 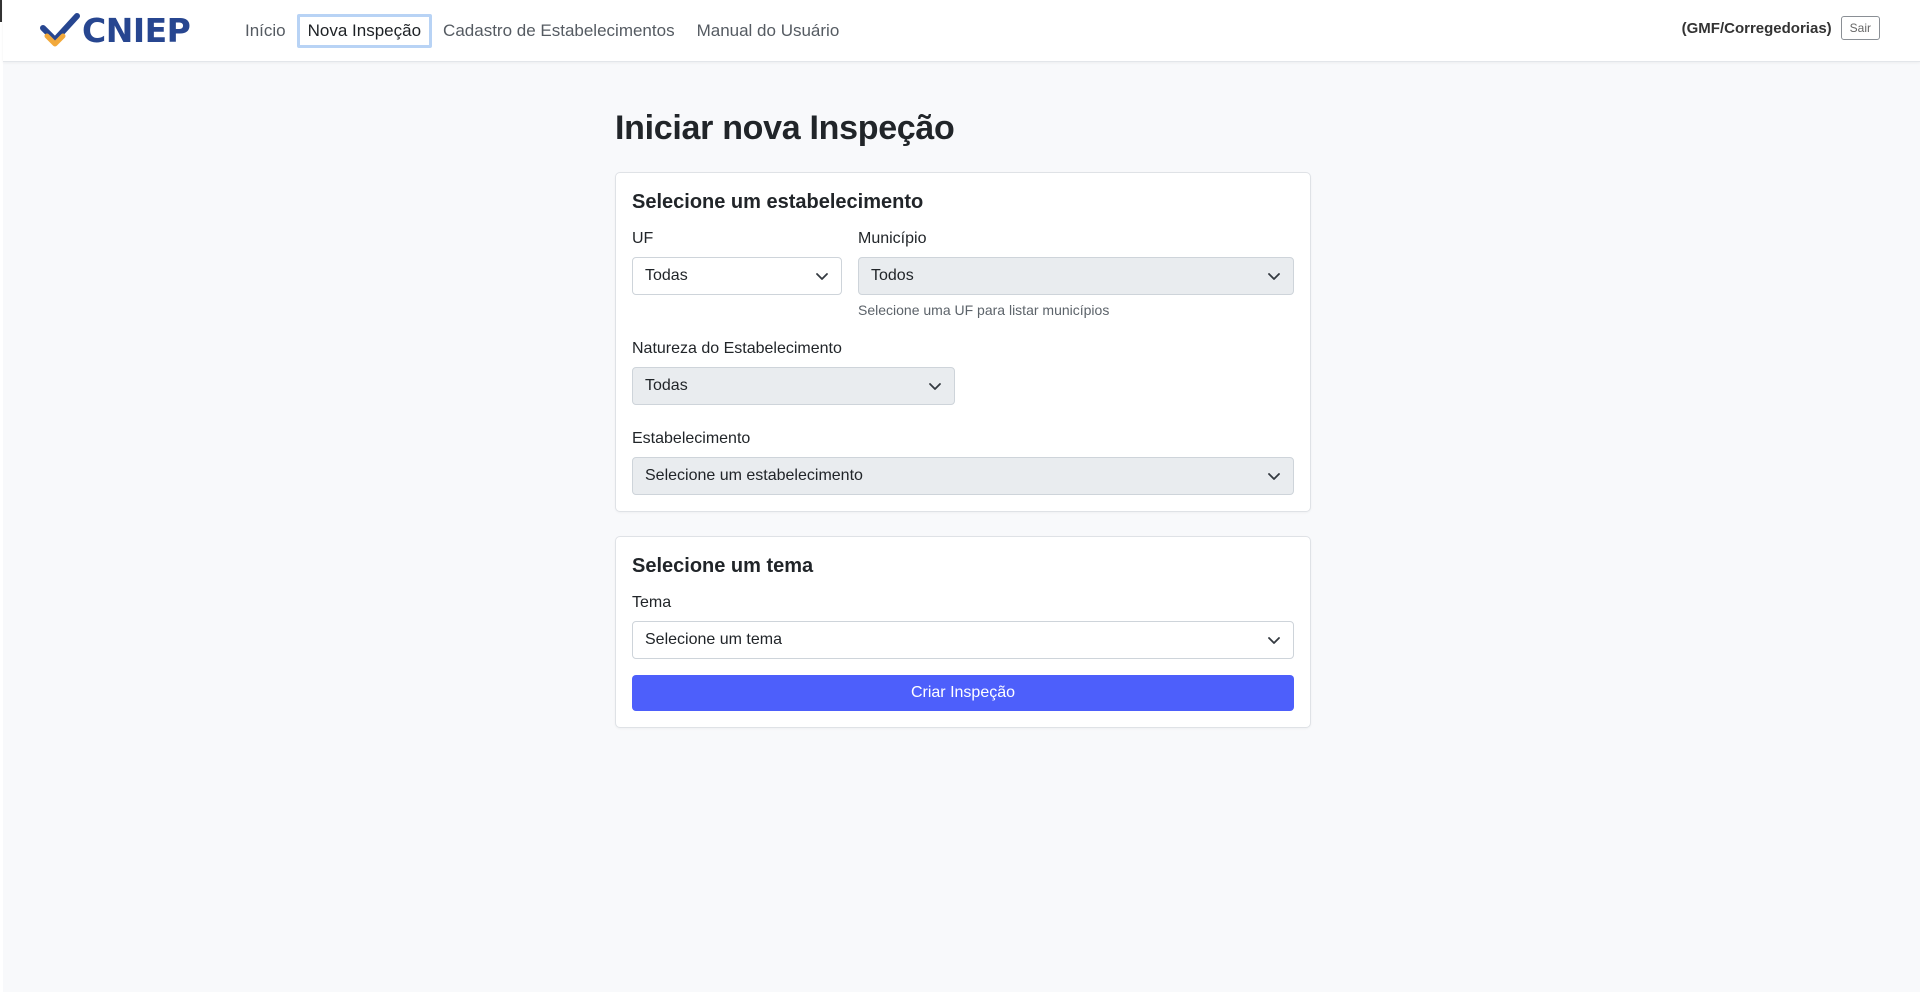 I want to click on nav-item-nova-inspecao: Nova Inspeção, so click(x=364, y=31).